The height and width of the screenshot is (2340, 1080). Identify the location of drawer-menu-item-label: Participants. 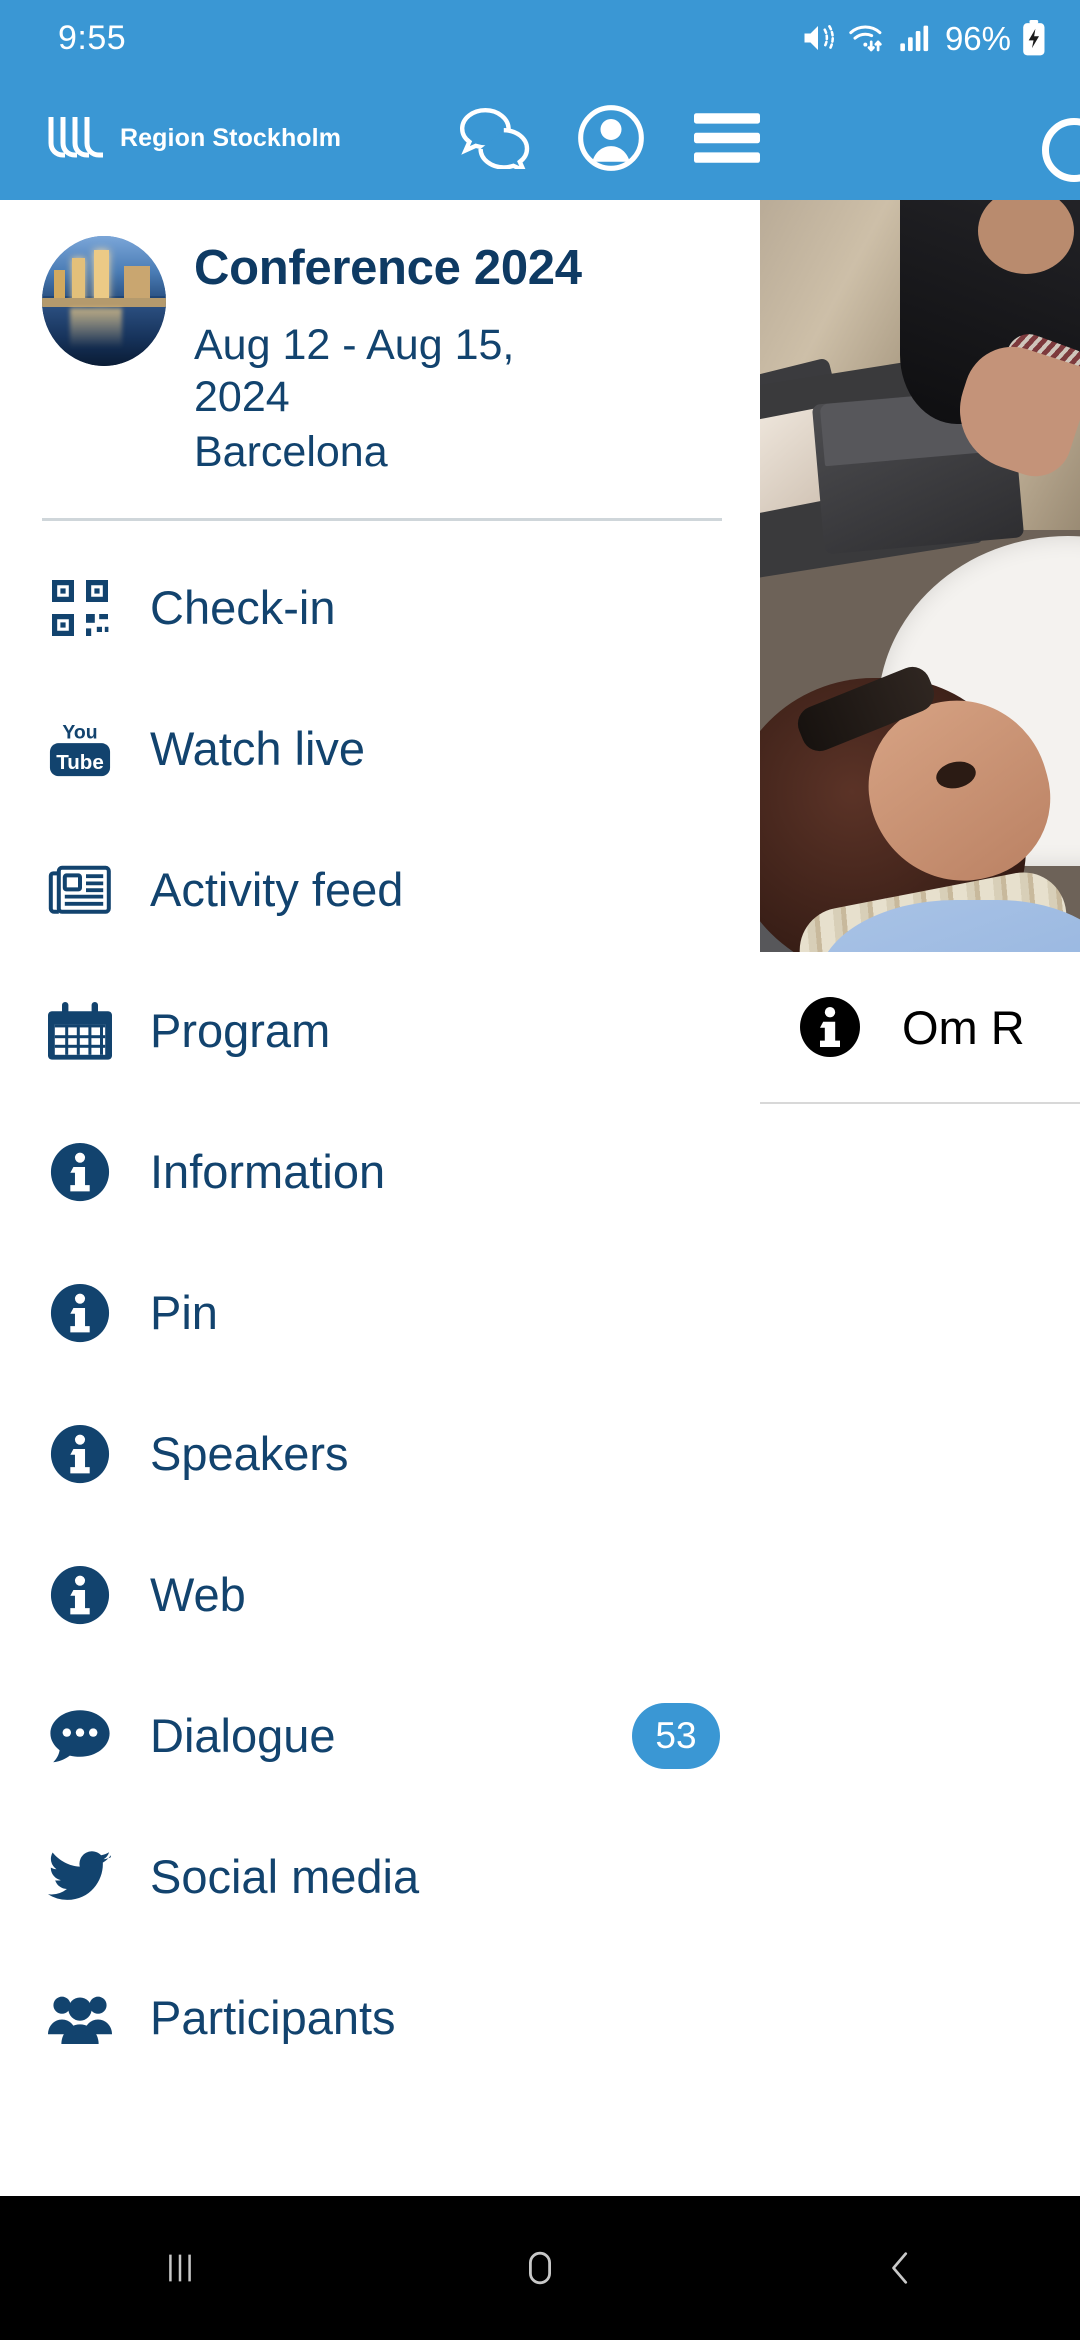
(273, 2018).